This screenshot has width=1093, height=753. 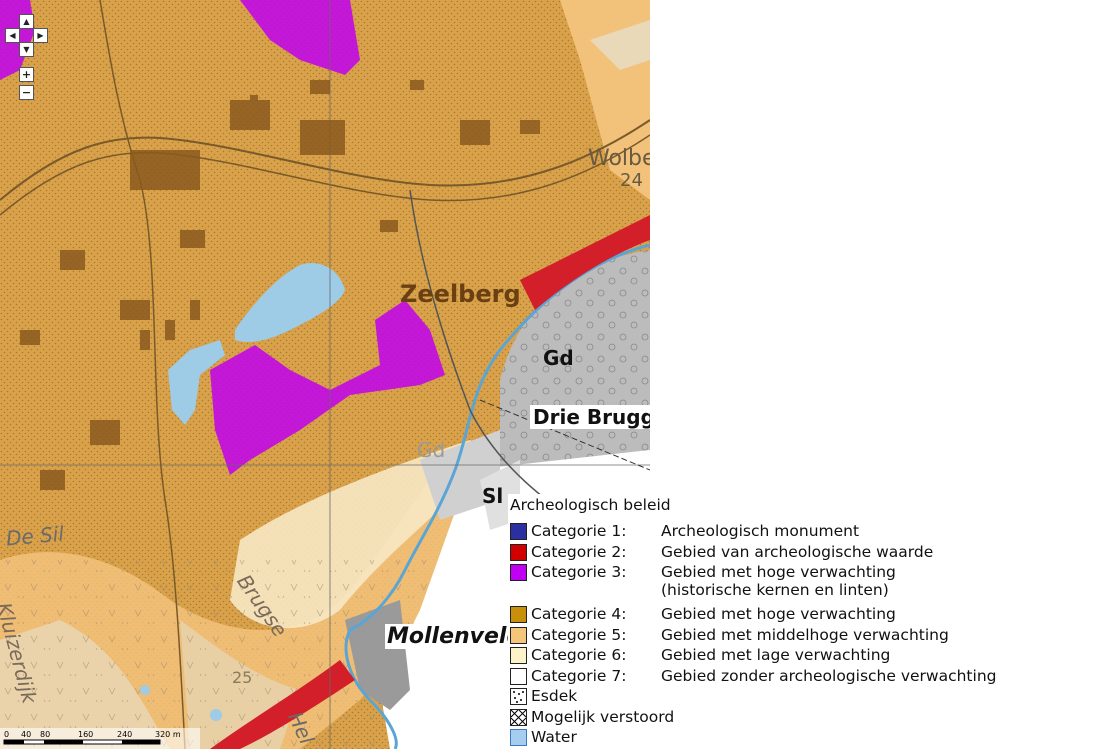 I want to click on dots-pattern-icon, so click(x=518, y=697).